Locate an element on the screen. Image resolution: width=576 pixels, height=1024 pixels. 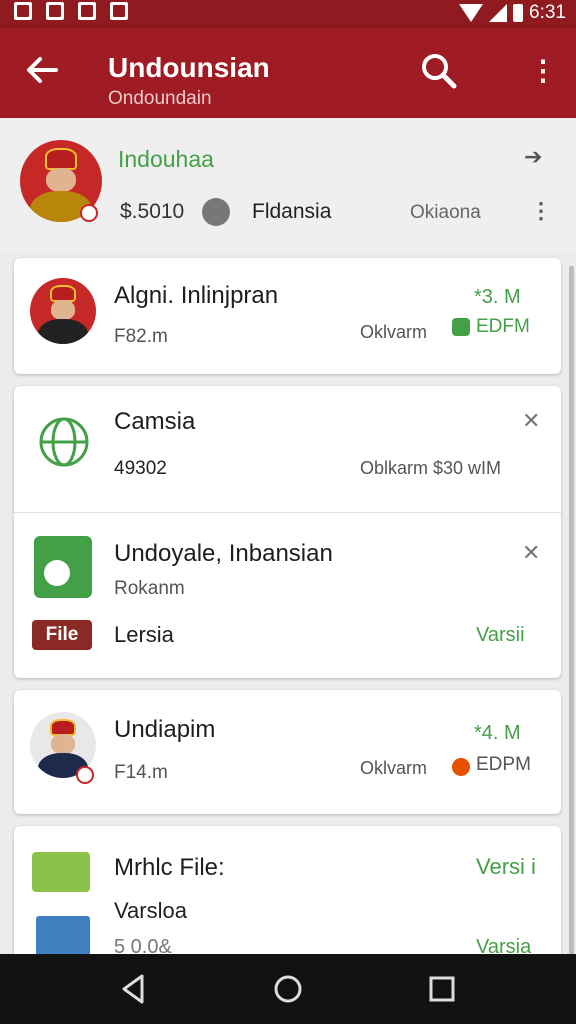
item-version: Varsii is located at coordinates (500, 635).